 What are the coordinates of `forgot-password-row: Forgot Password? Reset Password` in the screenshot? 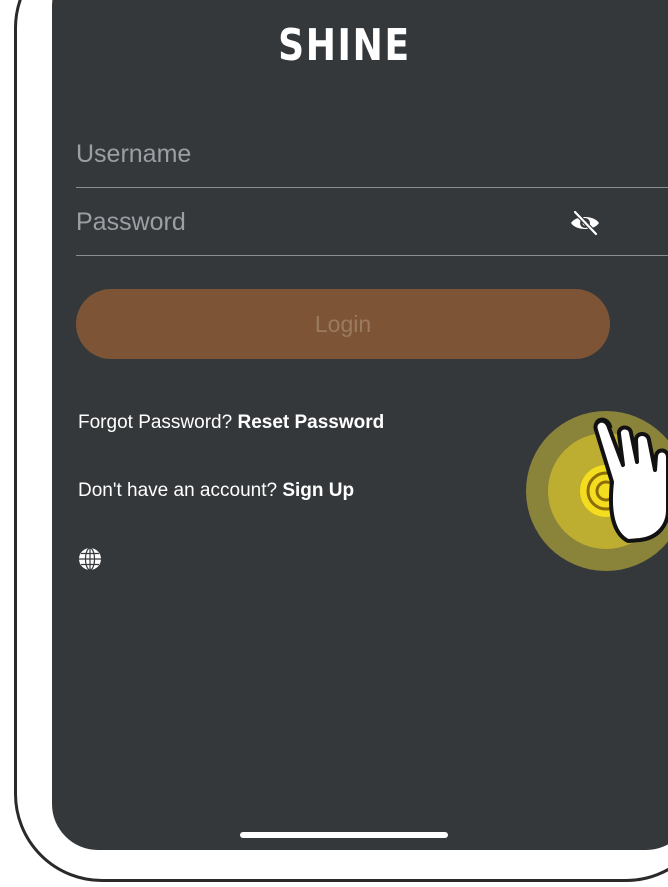 It's located at (231, 423).